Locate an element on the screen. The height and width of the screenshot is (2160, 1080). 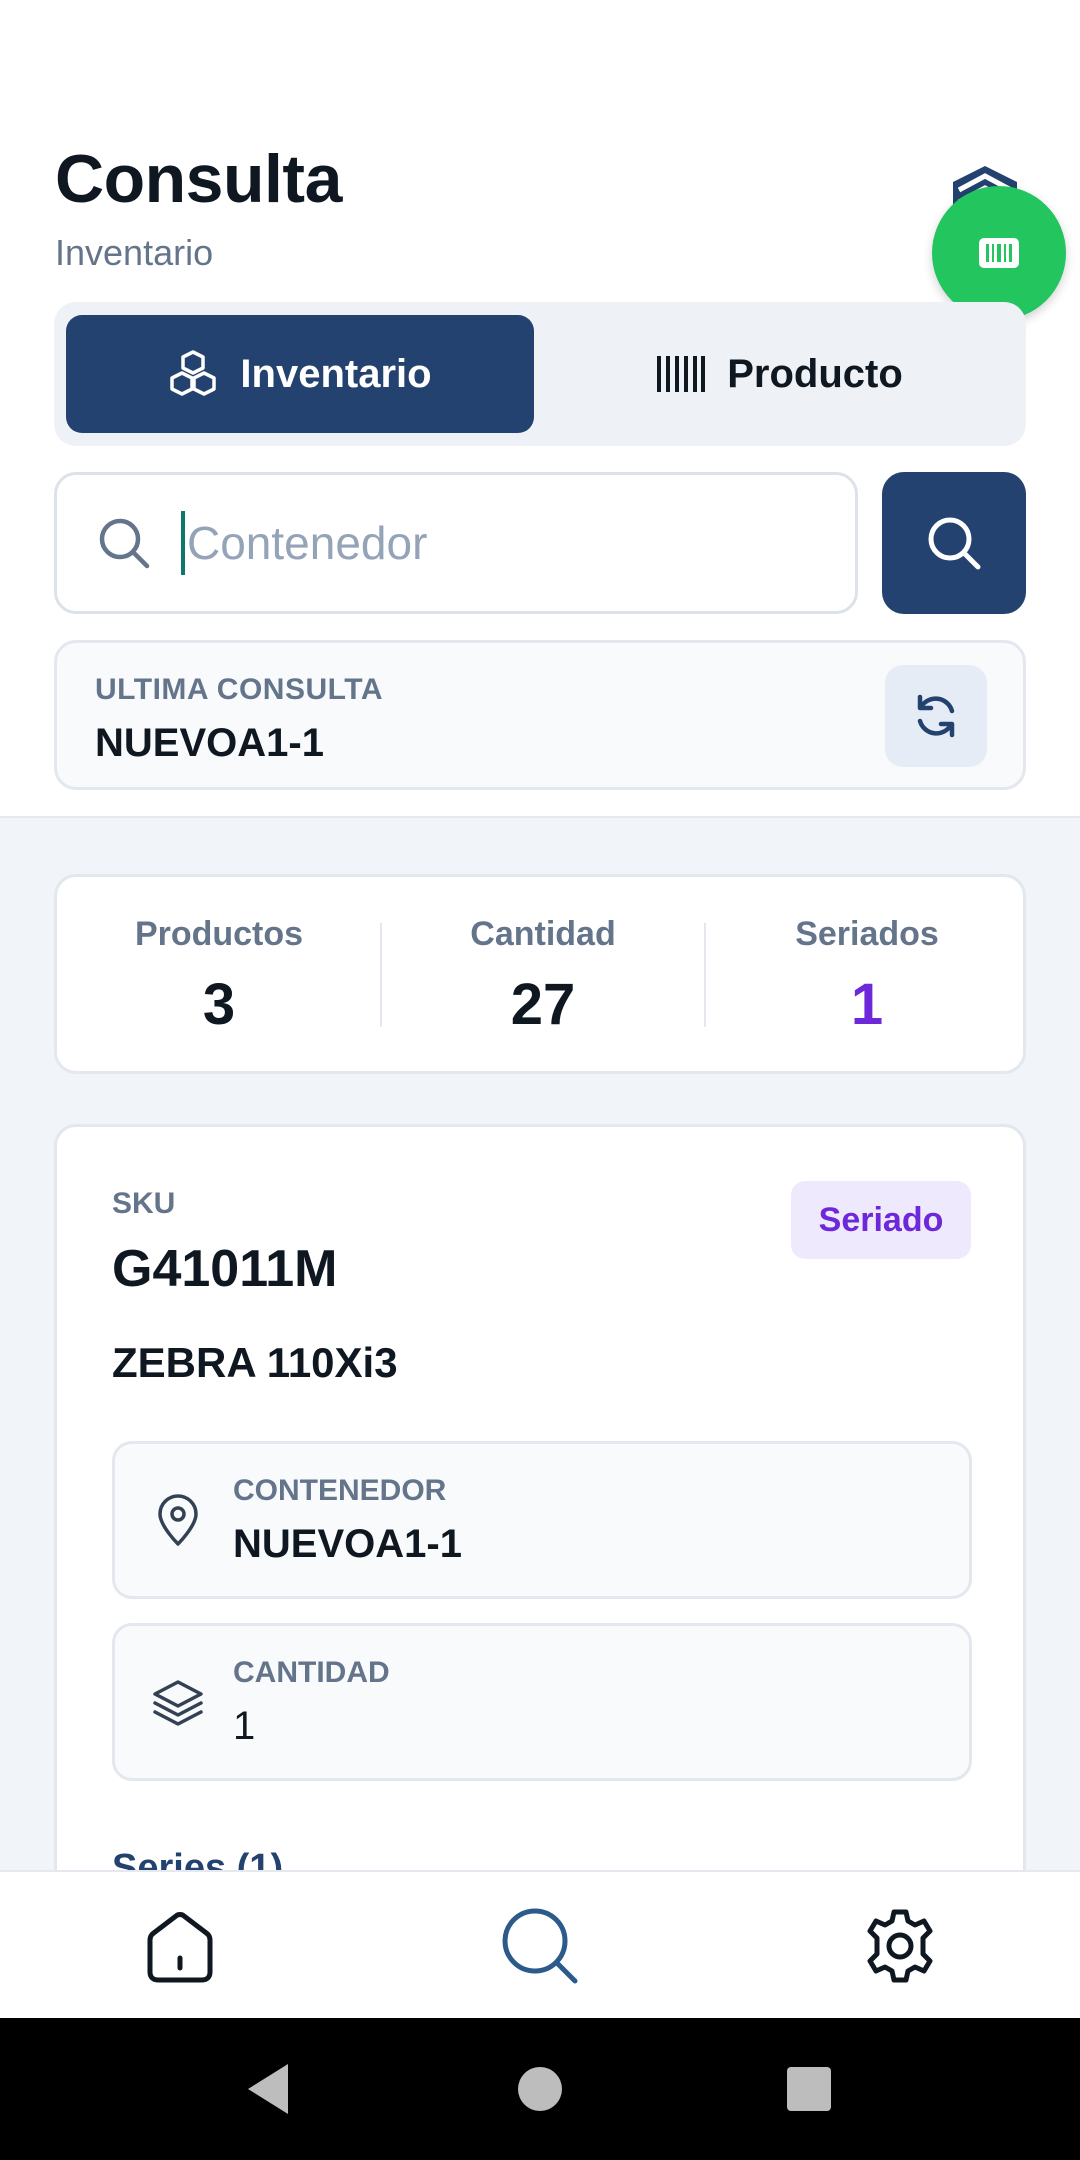
layers-icon is located at coordinates (178, 1703).